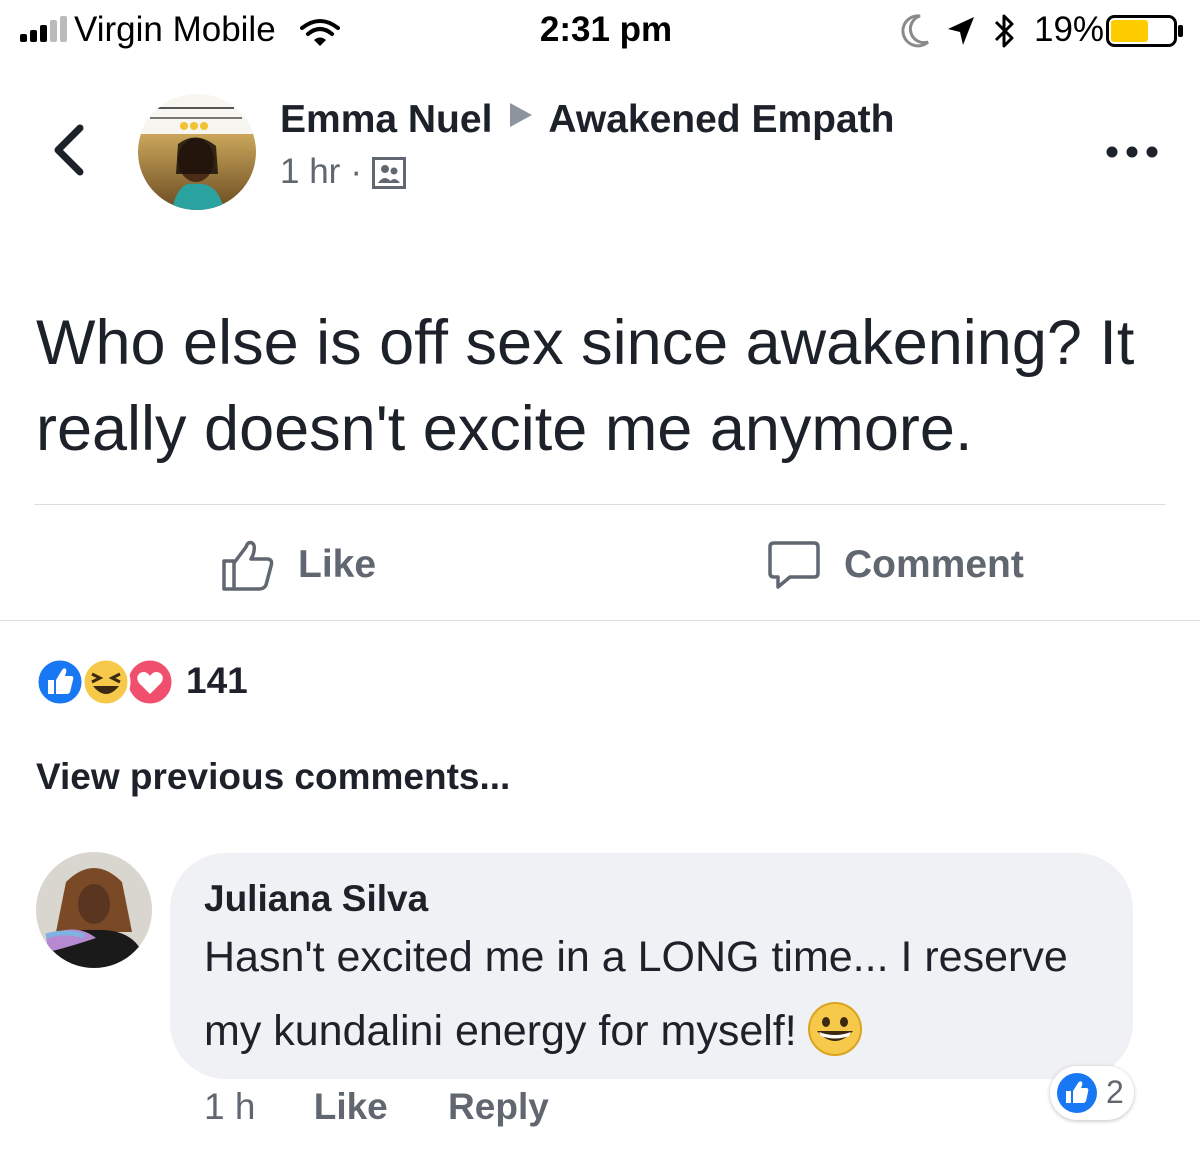 The image size is (1200, 1164). I want to click on post-meta: 1 hr ·, so click(343, 172).